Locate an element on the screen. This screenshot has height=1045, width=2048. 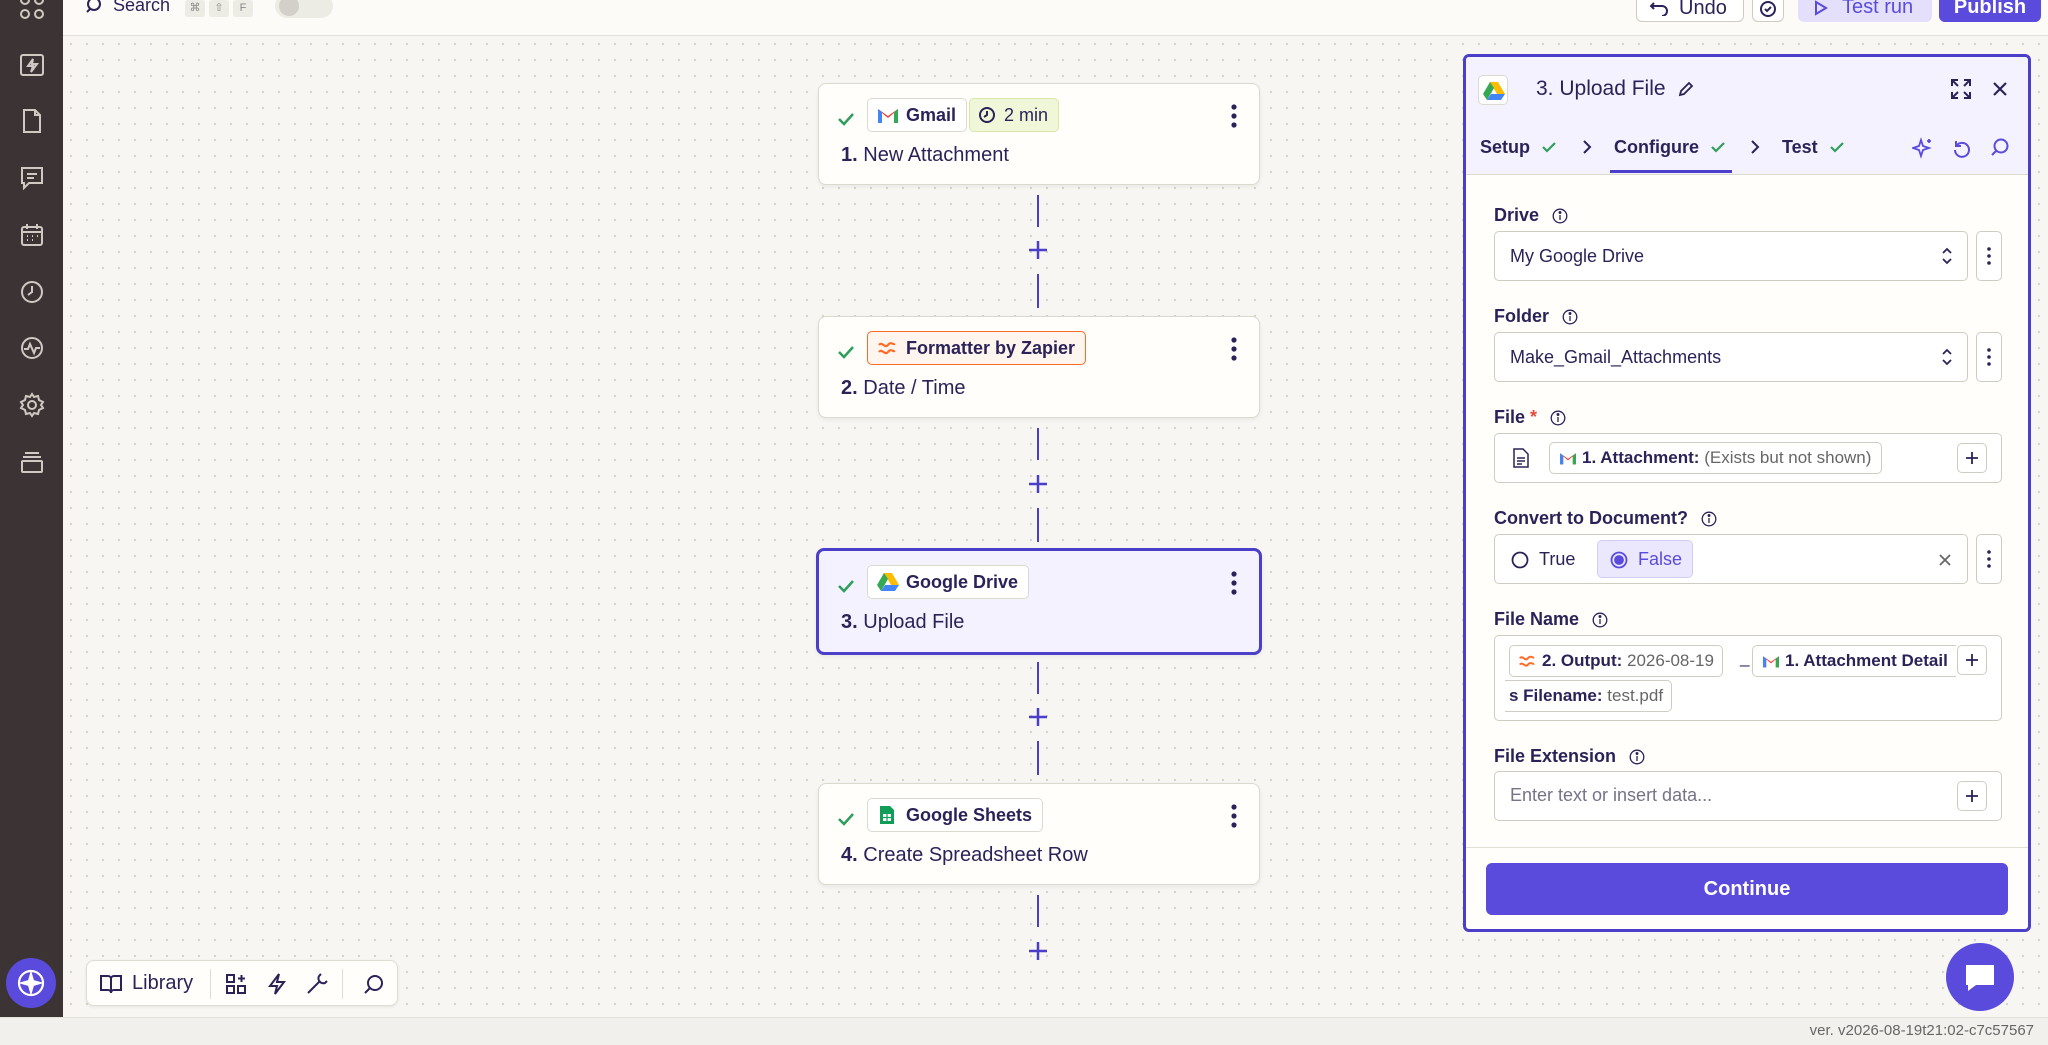
chat-support-button is located at coordinates (1980, 977).